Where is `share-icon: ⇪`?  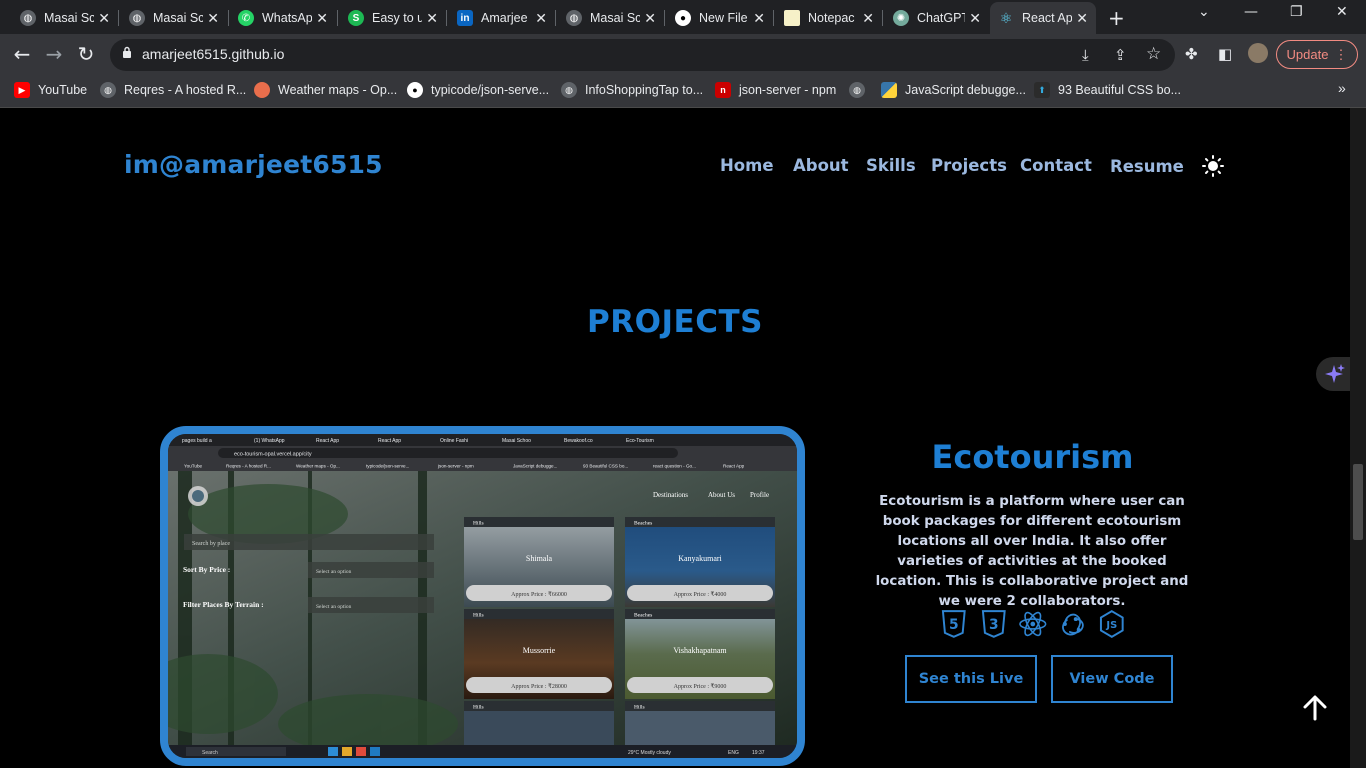
share-icon: ⇪ is located at coordinates (1120, 55).